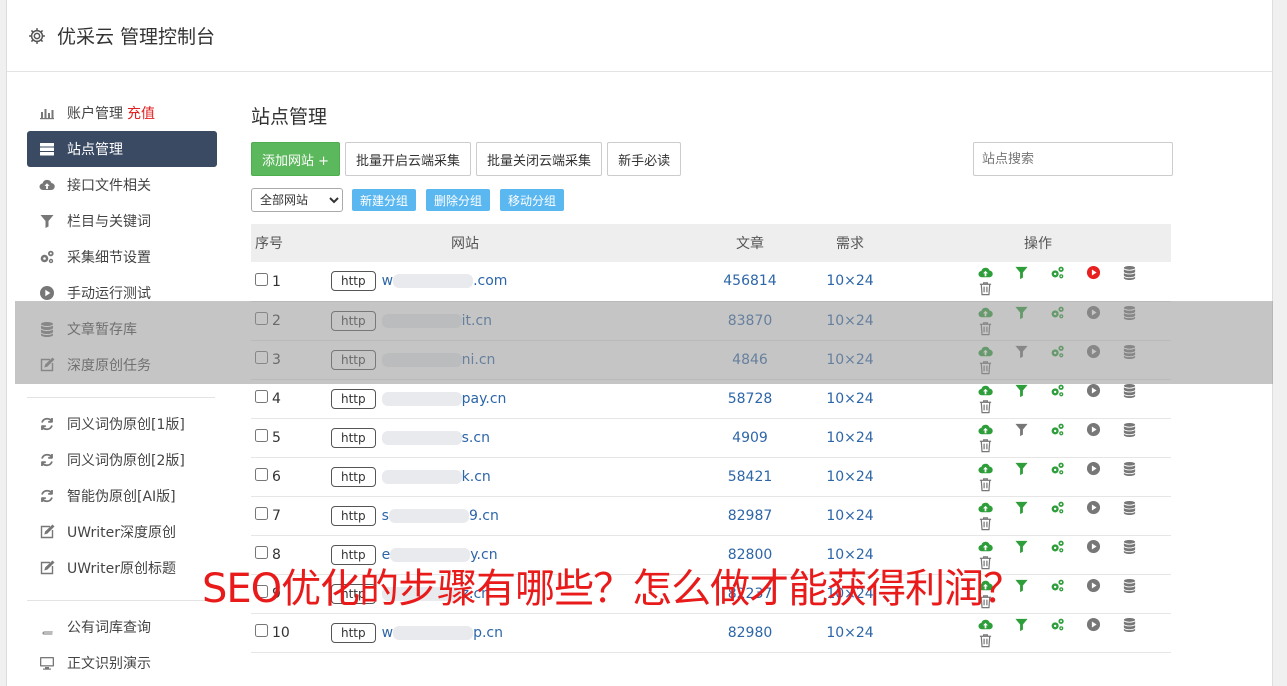  Describe the element at coordinates (484, 516) in the screenshot. I see `site-domain-tail: 9.cn` at that location.